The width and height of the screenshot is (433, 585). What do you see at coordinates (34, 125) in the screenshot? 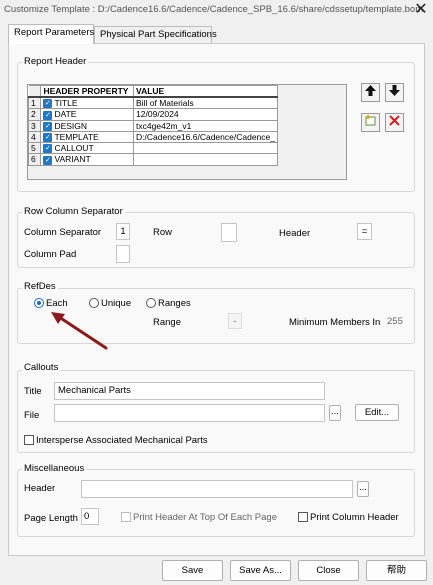
I see `row-number: 3` at bounding box center [34, 125].